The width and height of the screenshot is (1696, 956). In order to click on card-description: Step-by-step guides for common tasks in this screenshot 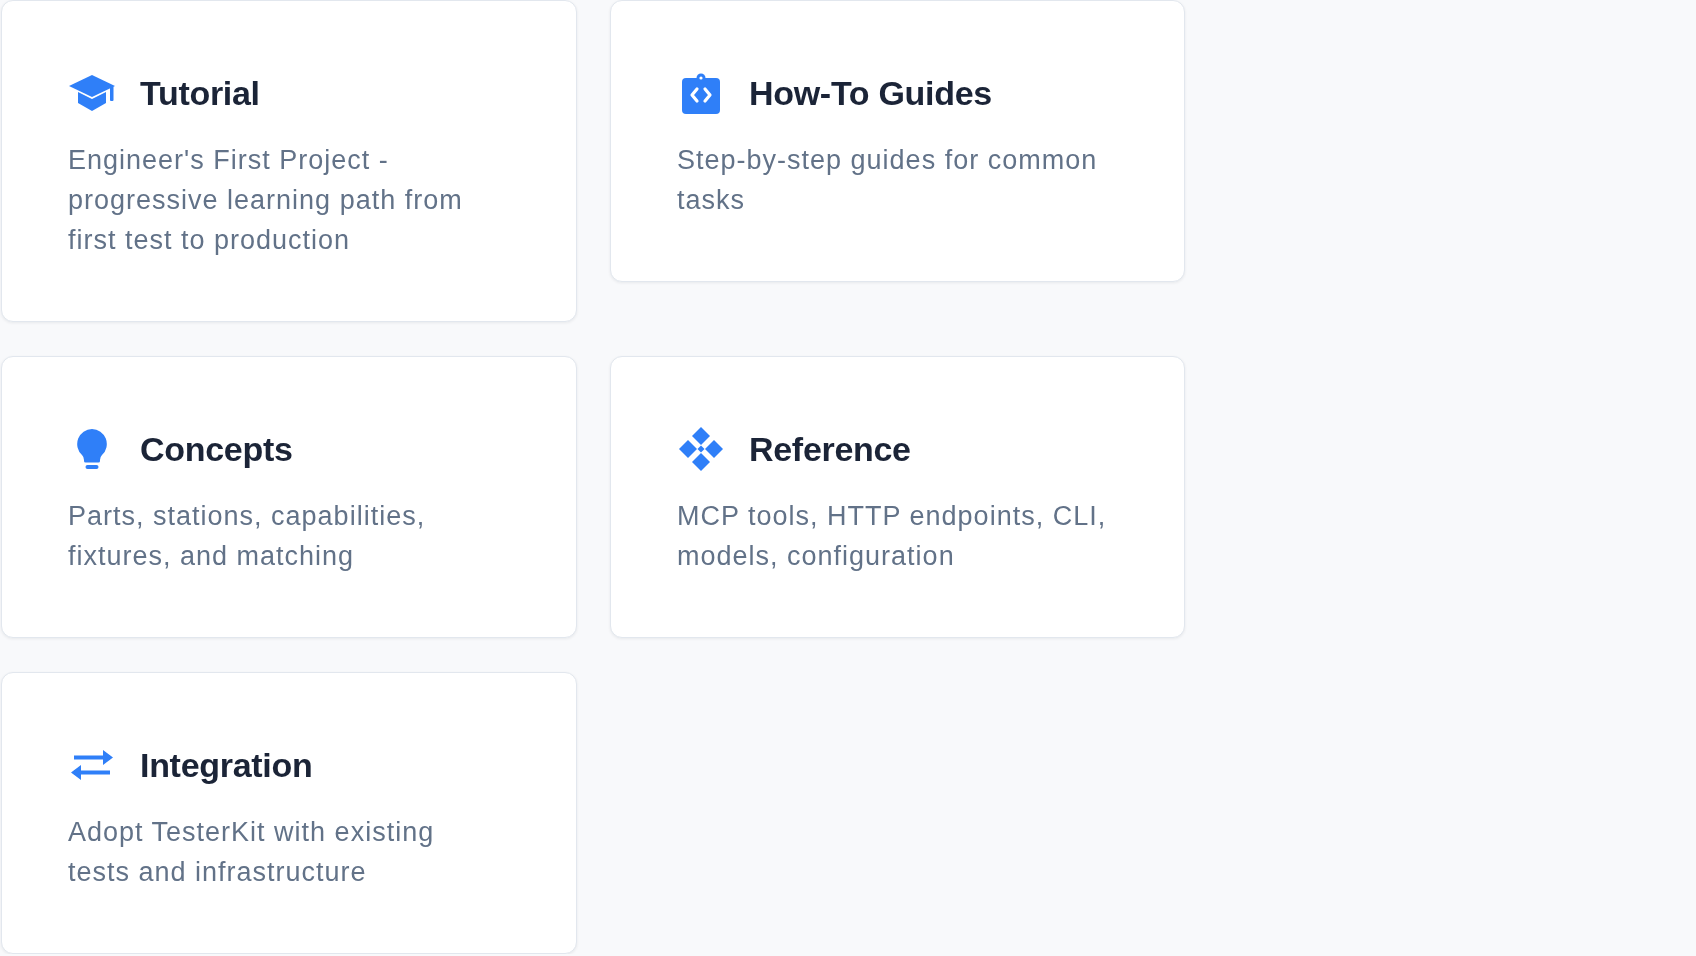, I will do `click(888, 180)`.